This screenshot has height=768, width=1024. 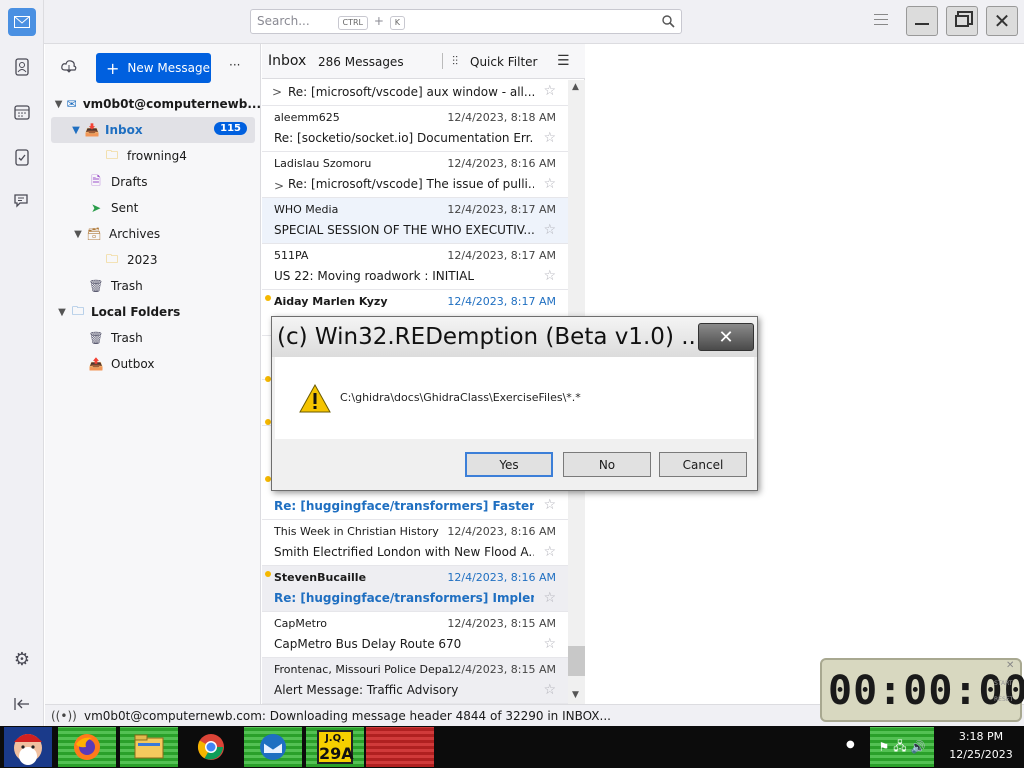 I want to click on new-message-label: New Message, so click(x=168, y=68).